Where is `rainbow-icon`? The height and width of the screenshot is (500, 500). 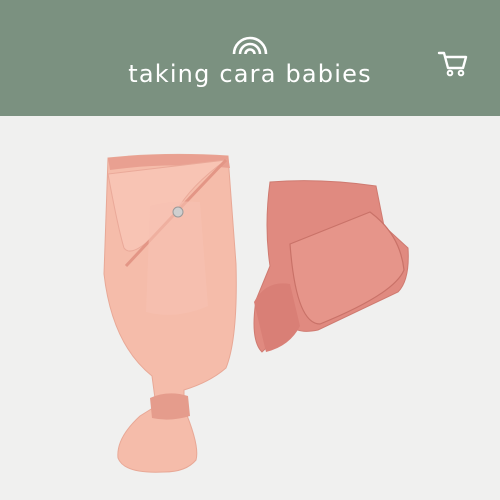
rainbow-icon is located at coordinates (250, 45).